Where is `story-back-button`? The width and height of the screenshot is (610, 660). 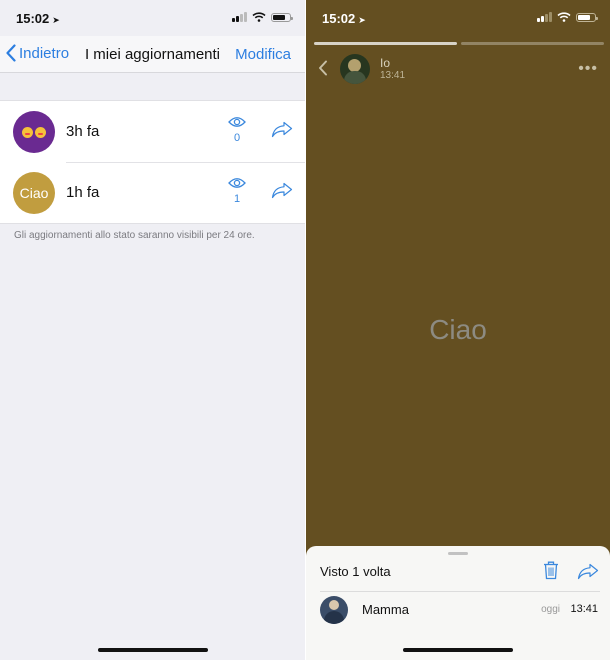 story-back-button is located at coordinates (323, 70).